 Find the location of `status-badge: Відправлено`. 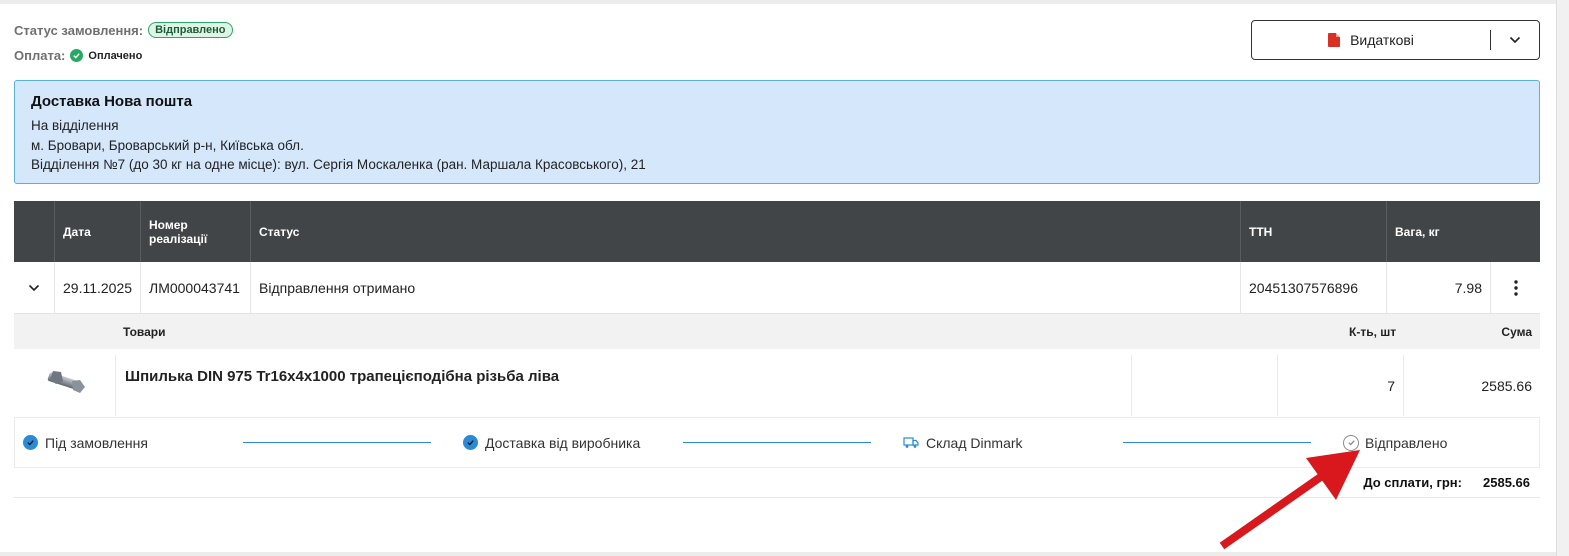

status-badge: Відправлено is located at coordinates (190, 30).